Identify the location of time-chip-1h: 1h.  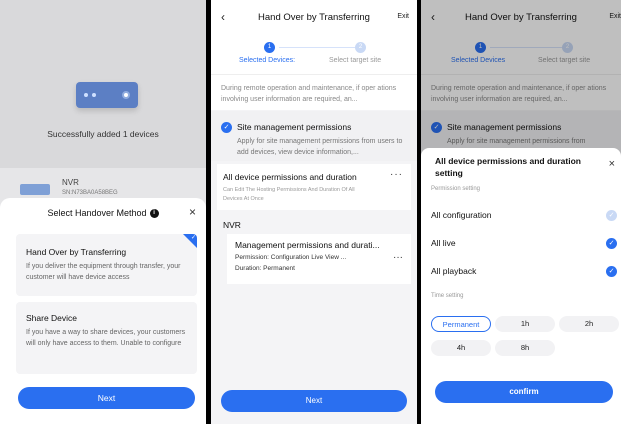
(525, 324).